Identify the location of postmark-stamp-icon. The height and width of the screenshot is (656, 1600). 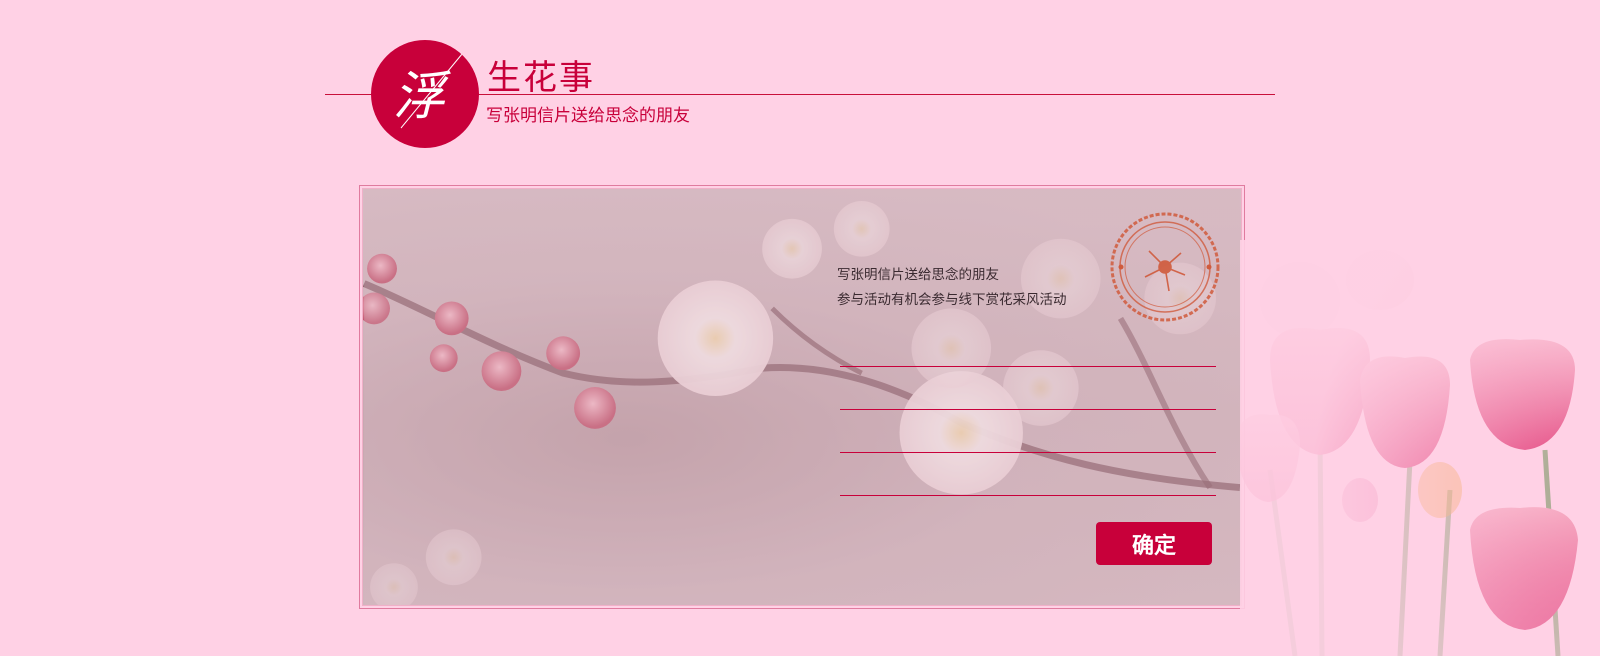
(1165, 267).